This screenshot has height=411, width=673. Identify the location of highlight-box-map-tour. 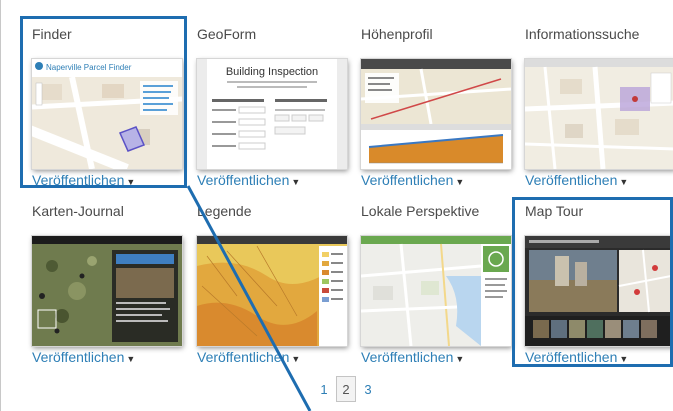
(592, 282).